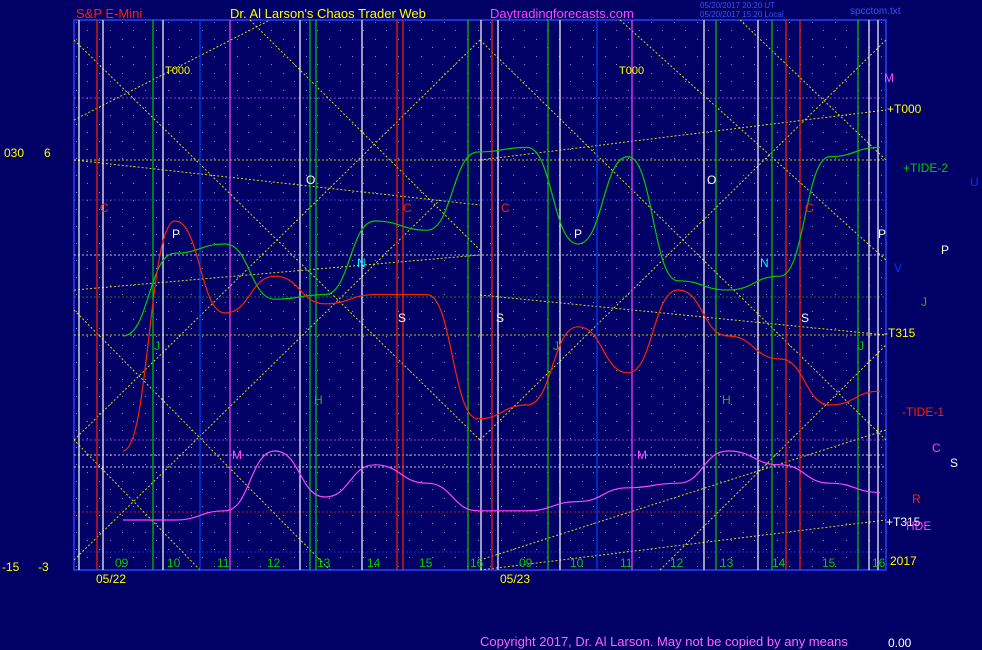 The width and height of the screenshot is (982, 650). Describe the element at coordinates (515, 579) in the screenshot. I see `date-label: 05/23` at that location.